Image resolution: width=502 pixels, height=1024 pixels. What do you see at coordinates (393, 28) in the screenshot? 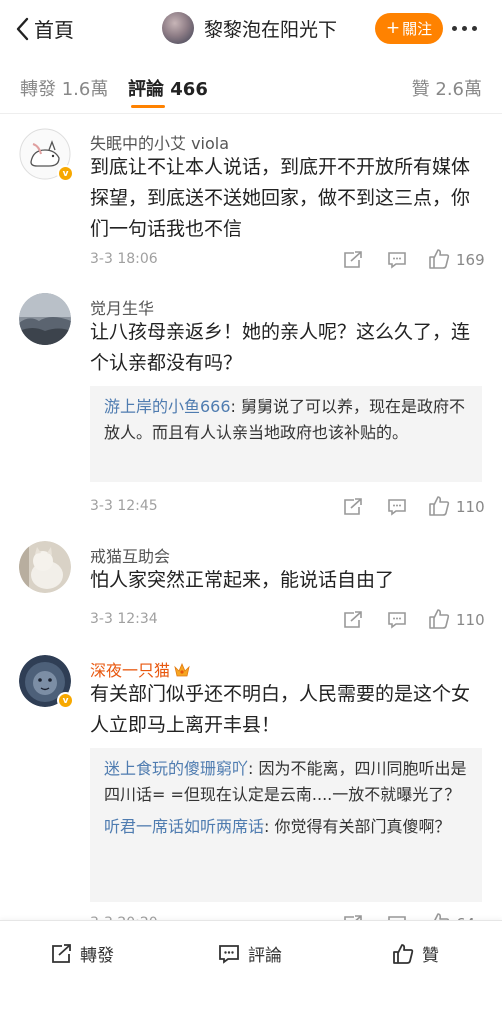
I see `plus-icon: +` at bounding box center [393, 28].